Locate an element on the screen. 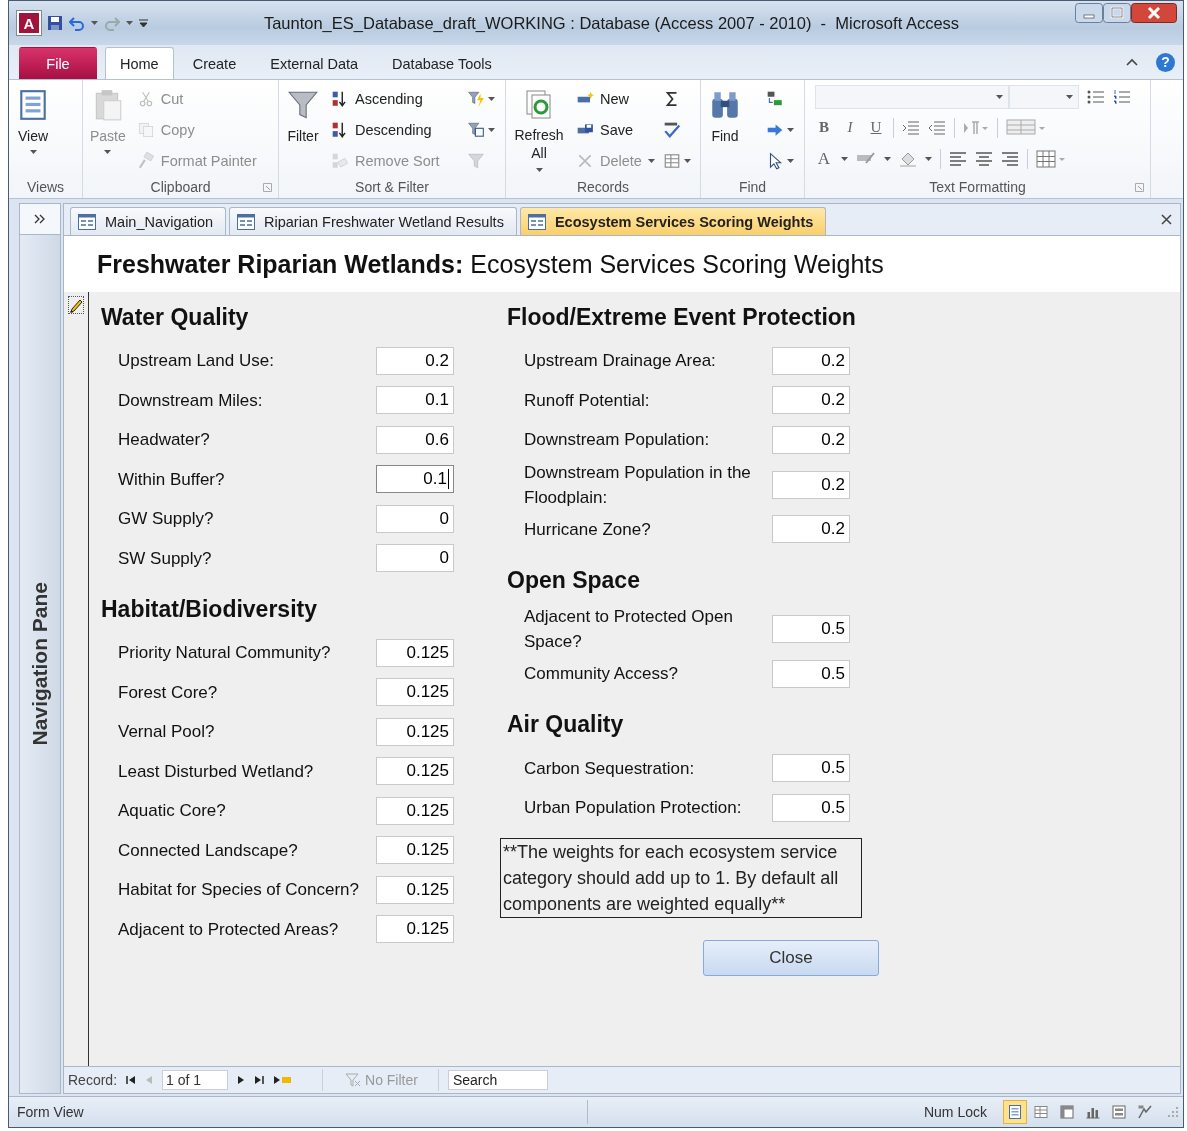 This screenshot has width=1187, height=1131. ribbon-tab: Home is located at coordinates (139, 63).